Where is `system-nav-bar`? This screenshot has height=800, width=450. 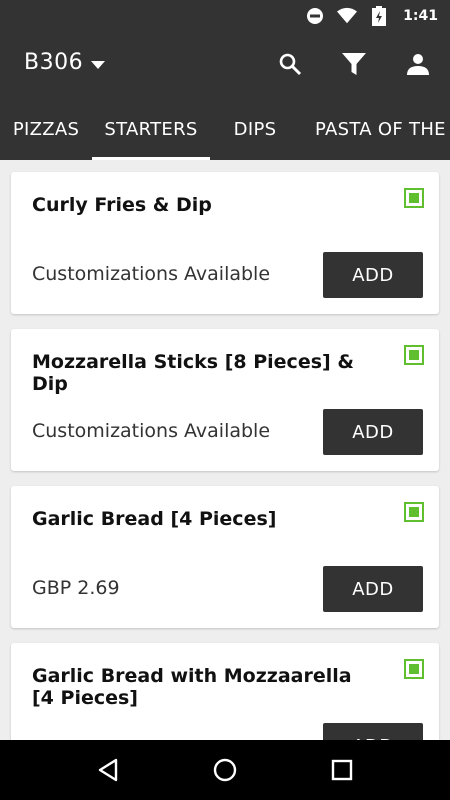
system-nav-bar is located at coordinates (225, 770).